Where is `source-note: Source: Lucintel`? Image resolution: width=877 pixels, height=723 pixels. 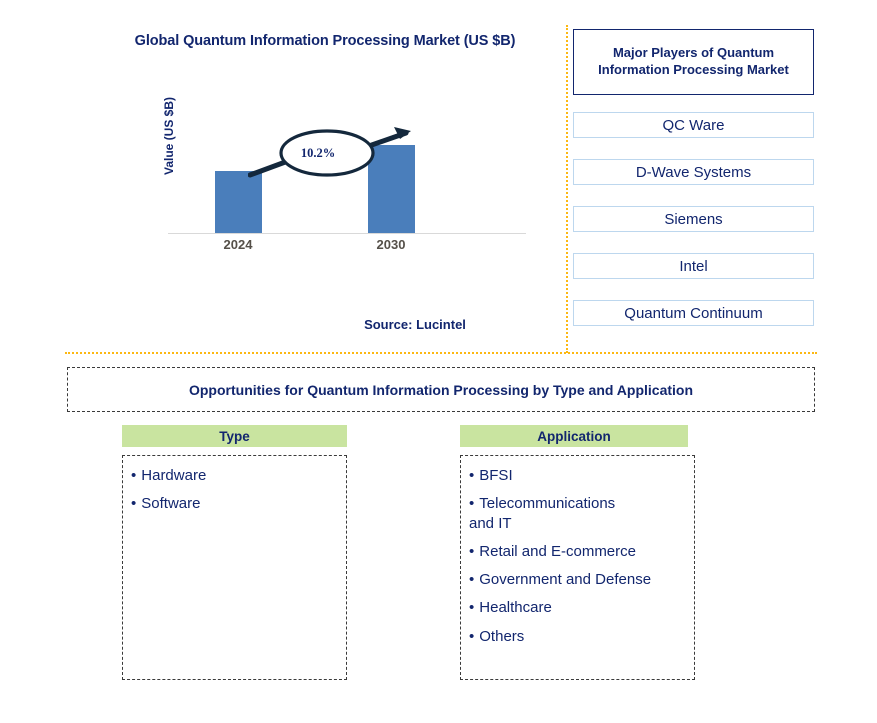 source-note: Source: Lucintel is located at coordinates (415, 324).